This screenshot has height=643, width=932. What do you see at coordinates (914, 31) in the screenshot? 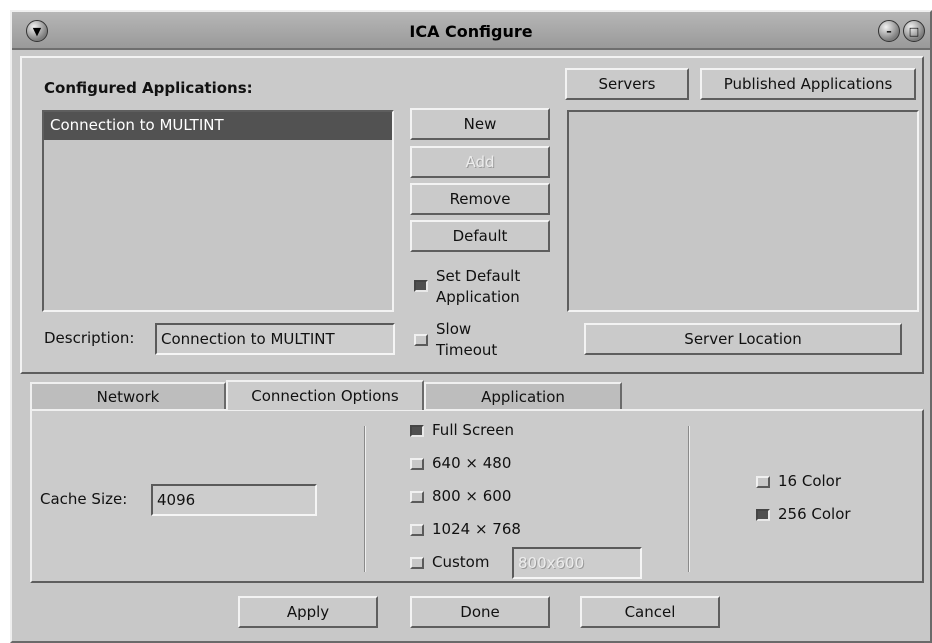
I see `maximize-icon: □` at bounding box center [914, 31].